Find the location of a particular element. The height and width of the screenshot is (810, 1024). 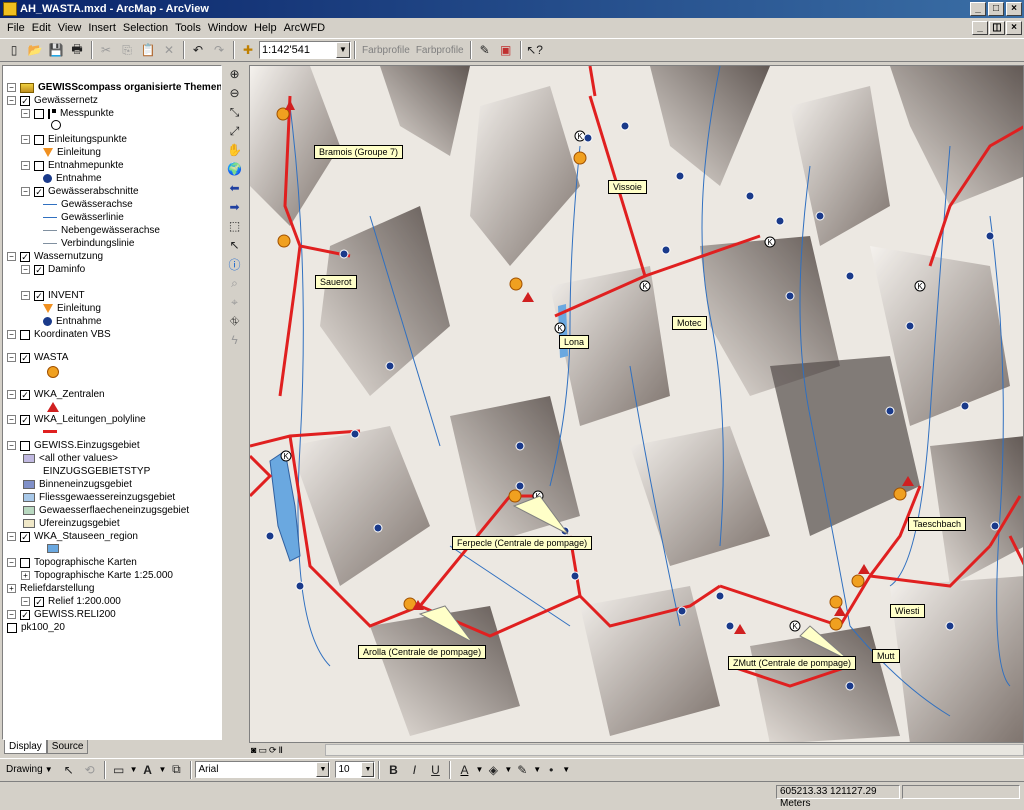

back-extent-icon: ⬅ is located at coordinates (235, 188).